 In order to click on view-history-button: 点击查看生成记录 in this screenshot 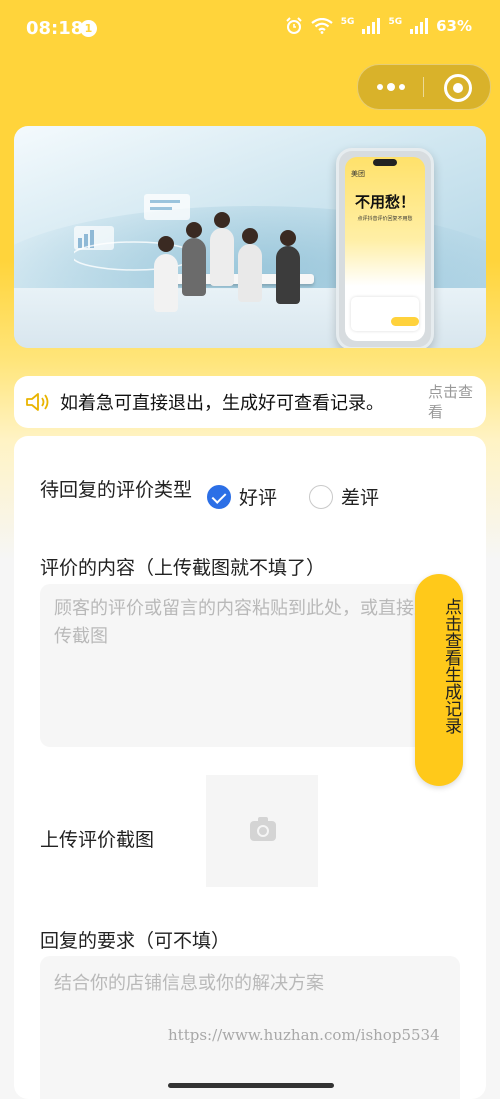, I will do `click(439, 680)`.